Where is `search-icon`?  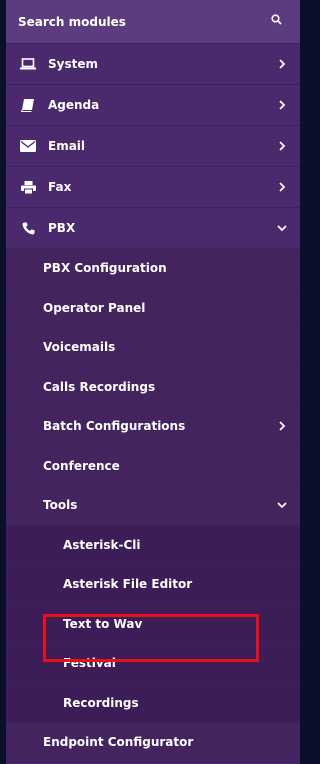
search-icon is located at coordinates (276, 21).